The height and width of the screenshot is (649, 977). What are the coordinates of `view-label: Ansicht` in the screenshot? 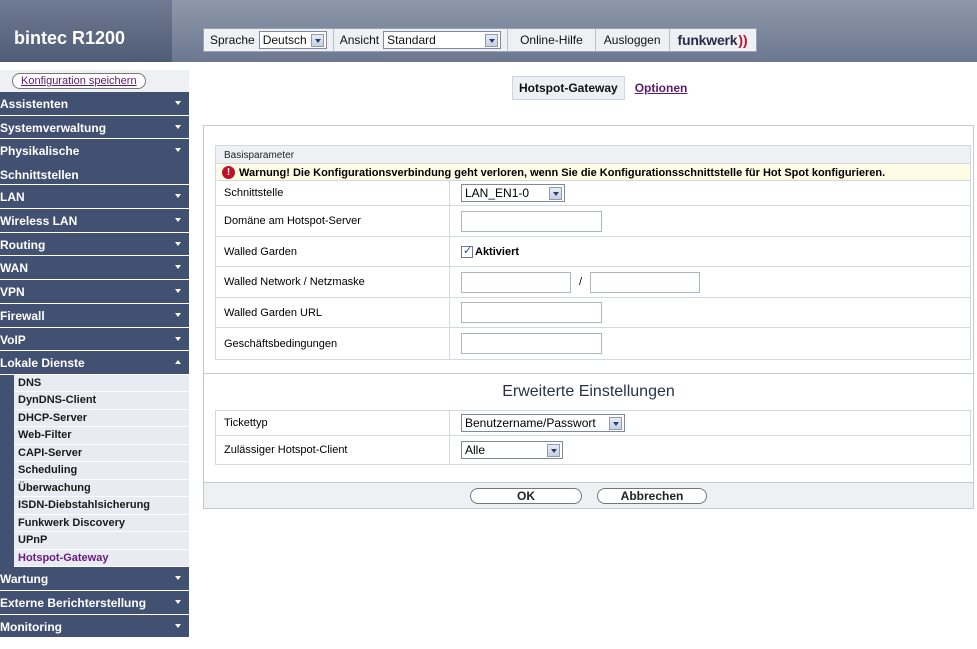 It's located at (359, 40).